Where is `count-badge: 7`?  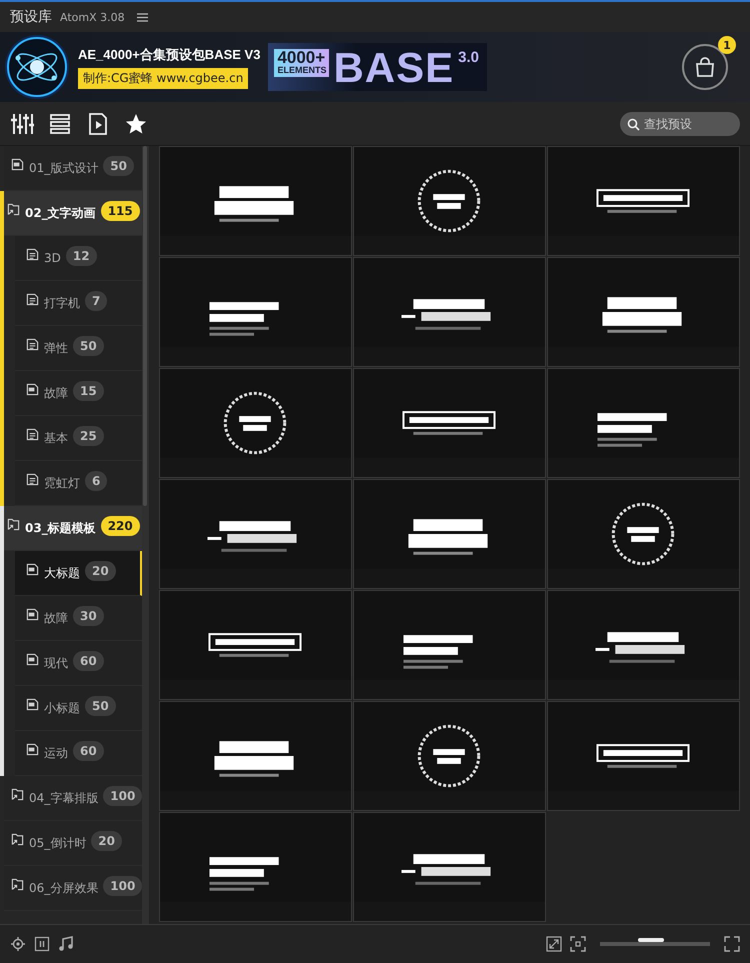 count-badge: 7 is located at coordinates (96, 301).